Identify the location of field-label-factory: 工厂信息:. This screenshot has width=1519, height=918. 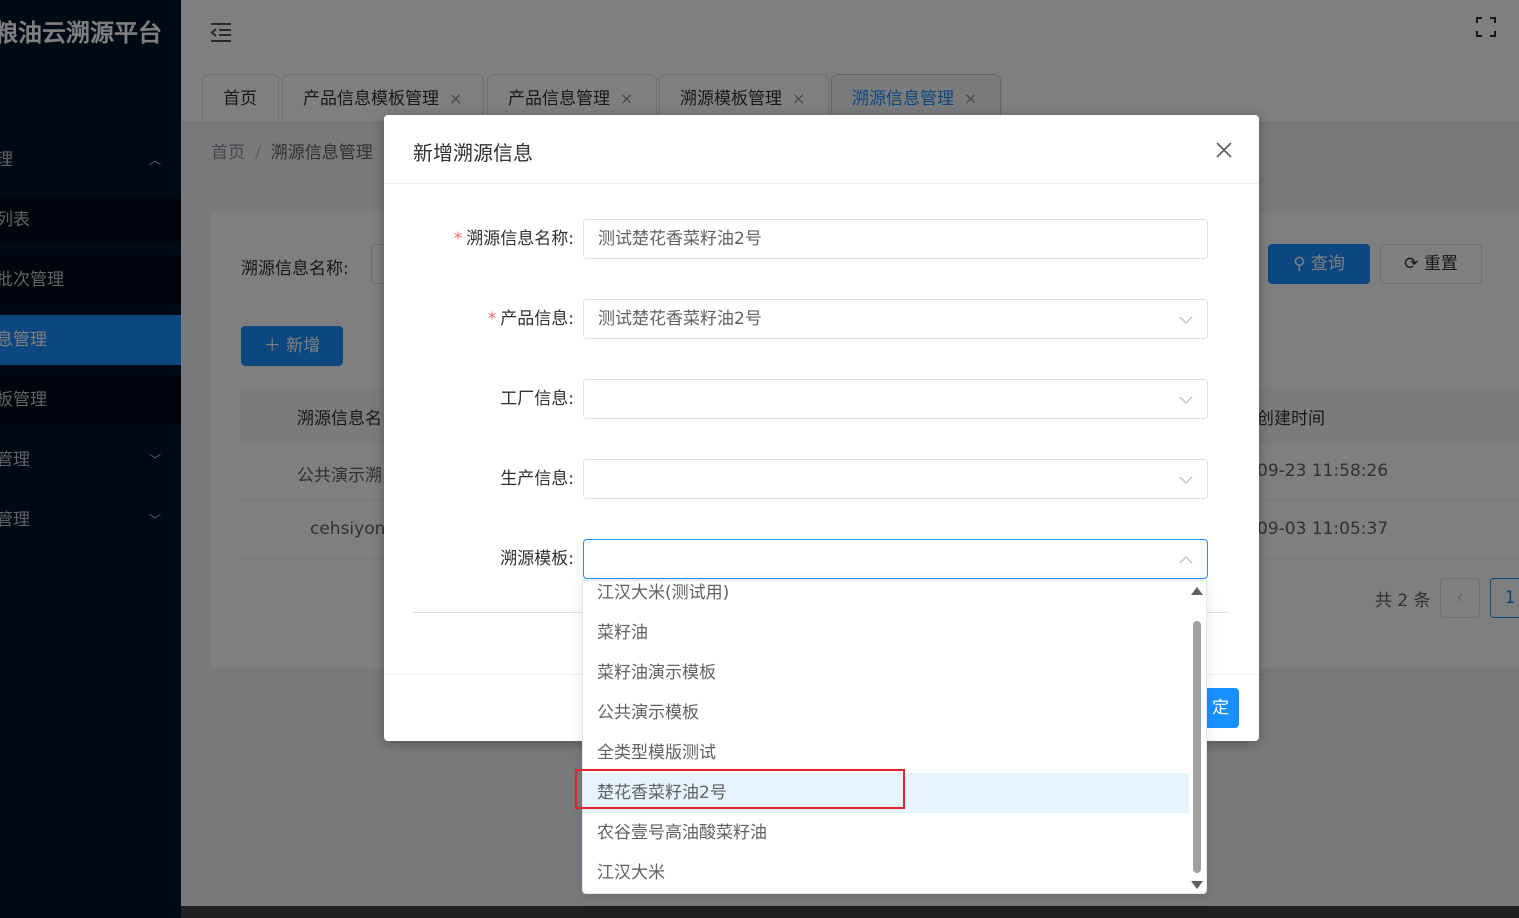
(494, 399).